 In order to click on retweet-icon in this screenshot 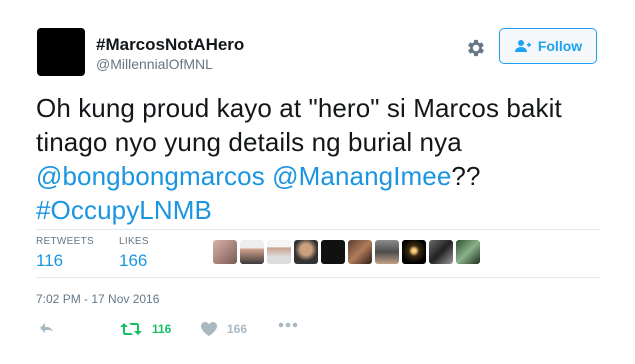, I will do `click(131, 329)`.